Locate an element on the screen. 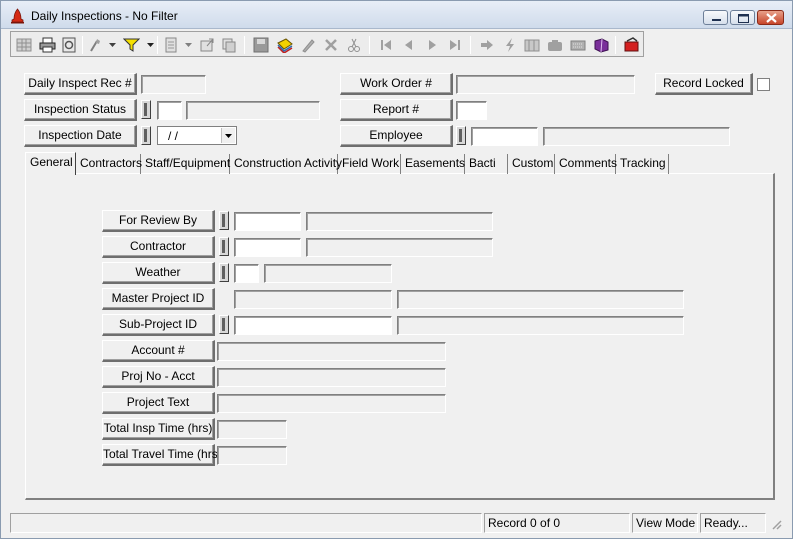 The image size is (793, 539). status-record-count: Record 0 of 0 is located at coordinates (557, 523).